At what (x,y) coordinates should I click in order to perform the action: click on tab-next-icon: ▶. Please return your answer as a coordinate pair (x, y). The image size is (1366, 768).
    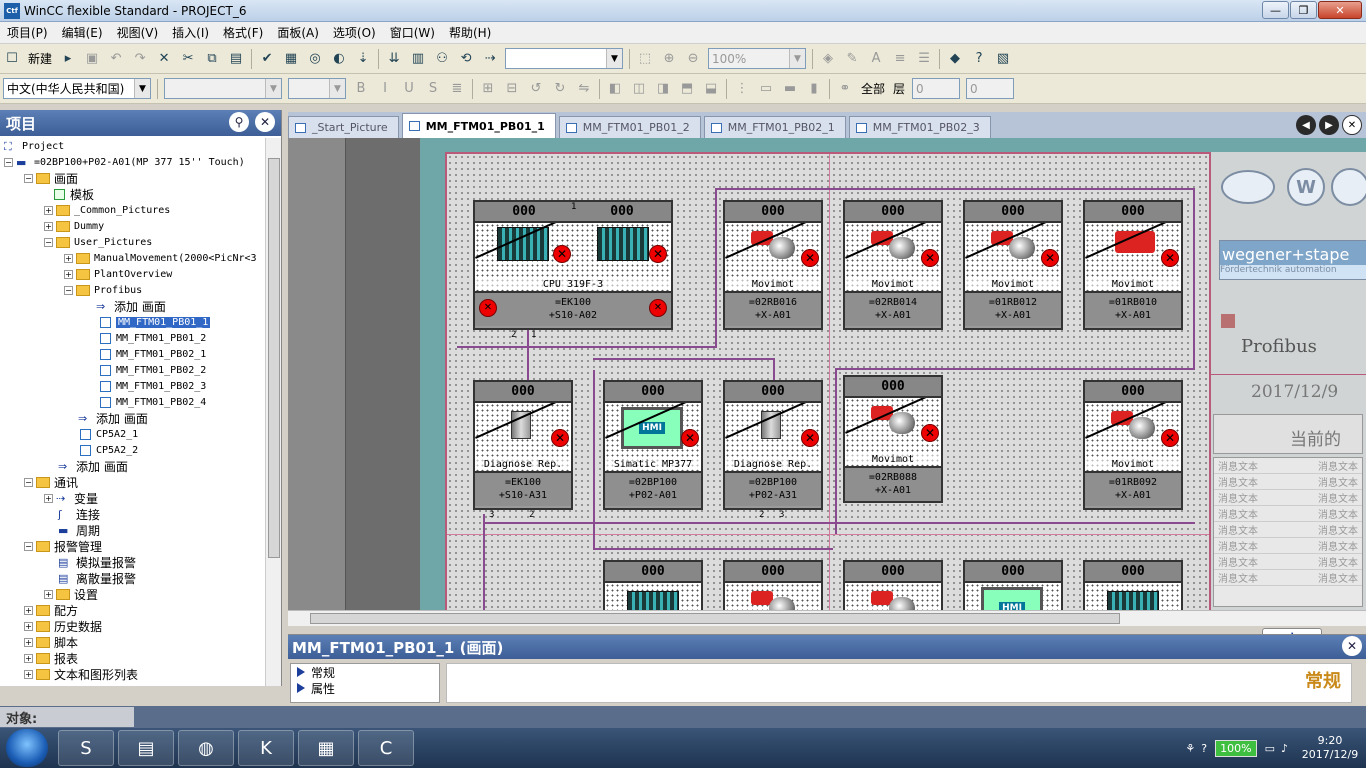
    Looking at the image, I should click on (1329, 125).